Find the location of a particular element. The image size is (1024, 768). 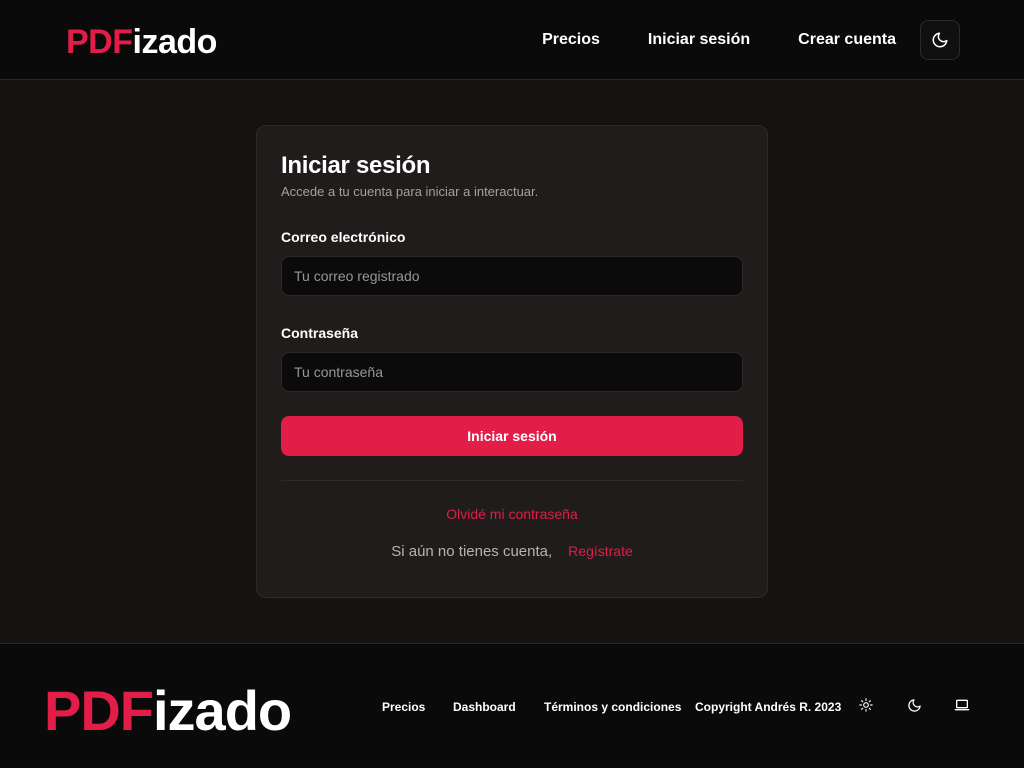

brand-logo: PDFizado is located at coordinates (141, 42).